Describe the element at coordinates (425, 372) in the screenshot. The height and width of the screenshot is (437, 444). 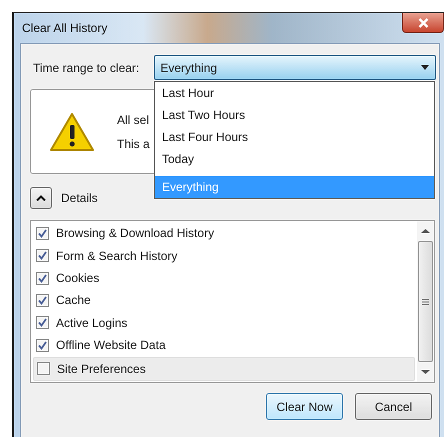
I see `scroll-down-icon` at that location.